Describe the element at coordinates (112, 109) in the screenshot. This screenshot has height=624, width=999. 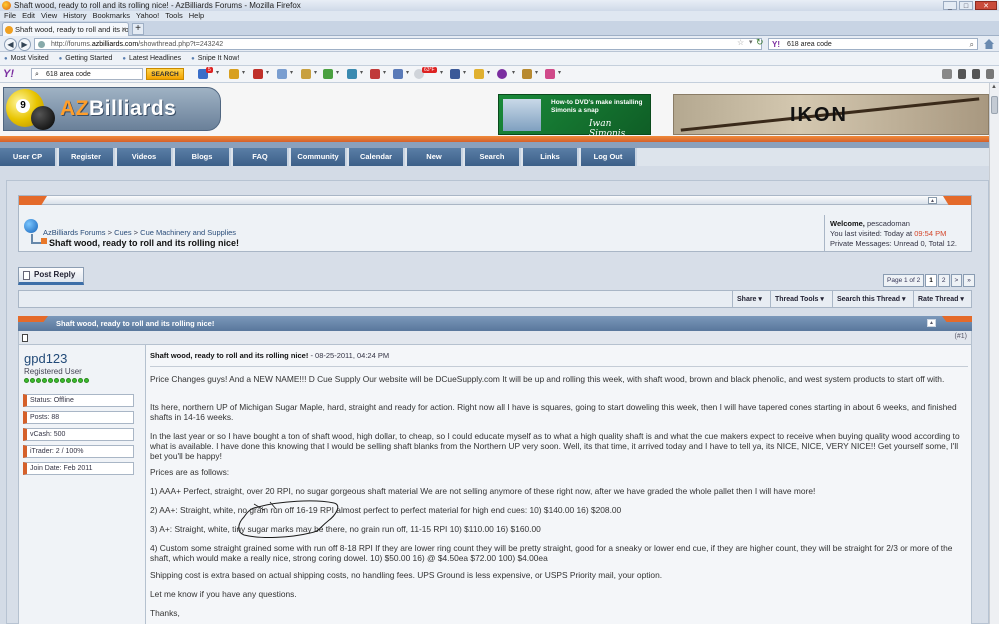
I see `site-logo: 9 AZBilliards` at that location.